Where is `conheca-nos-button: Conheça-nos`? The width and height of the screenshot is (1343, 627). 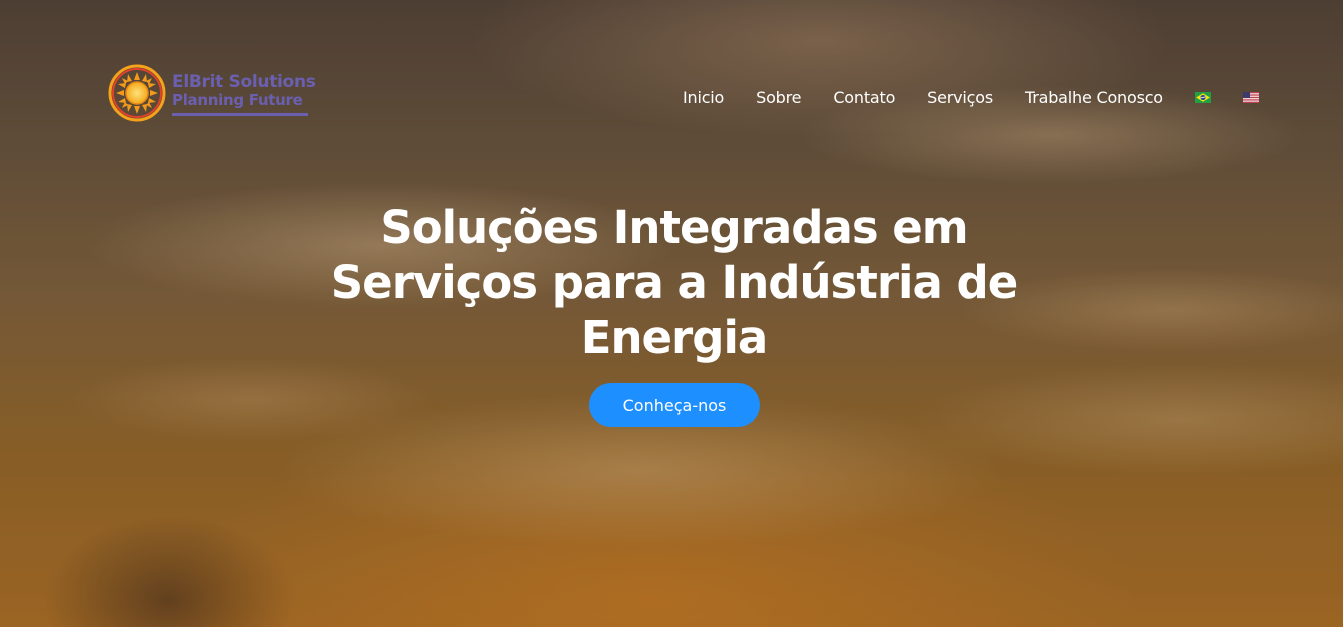
conheca-nos-button: Conheça-nos is located at coordinates (674, 405).